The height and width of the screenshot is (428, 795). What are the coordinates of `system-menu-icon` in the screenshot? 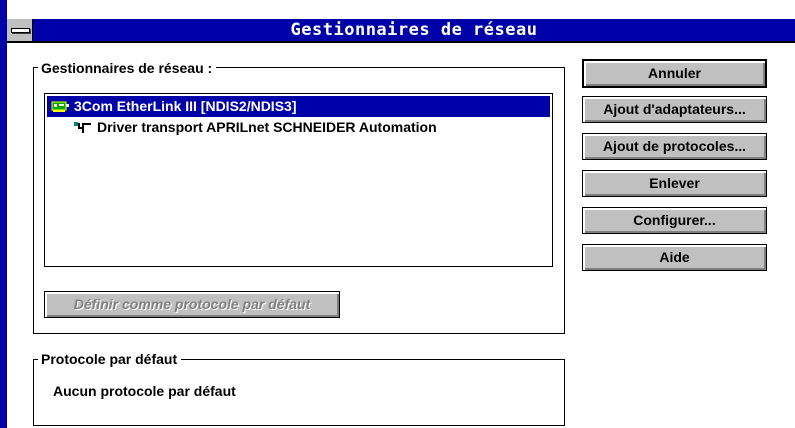 It's located at (20, 30).